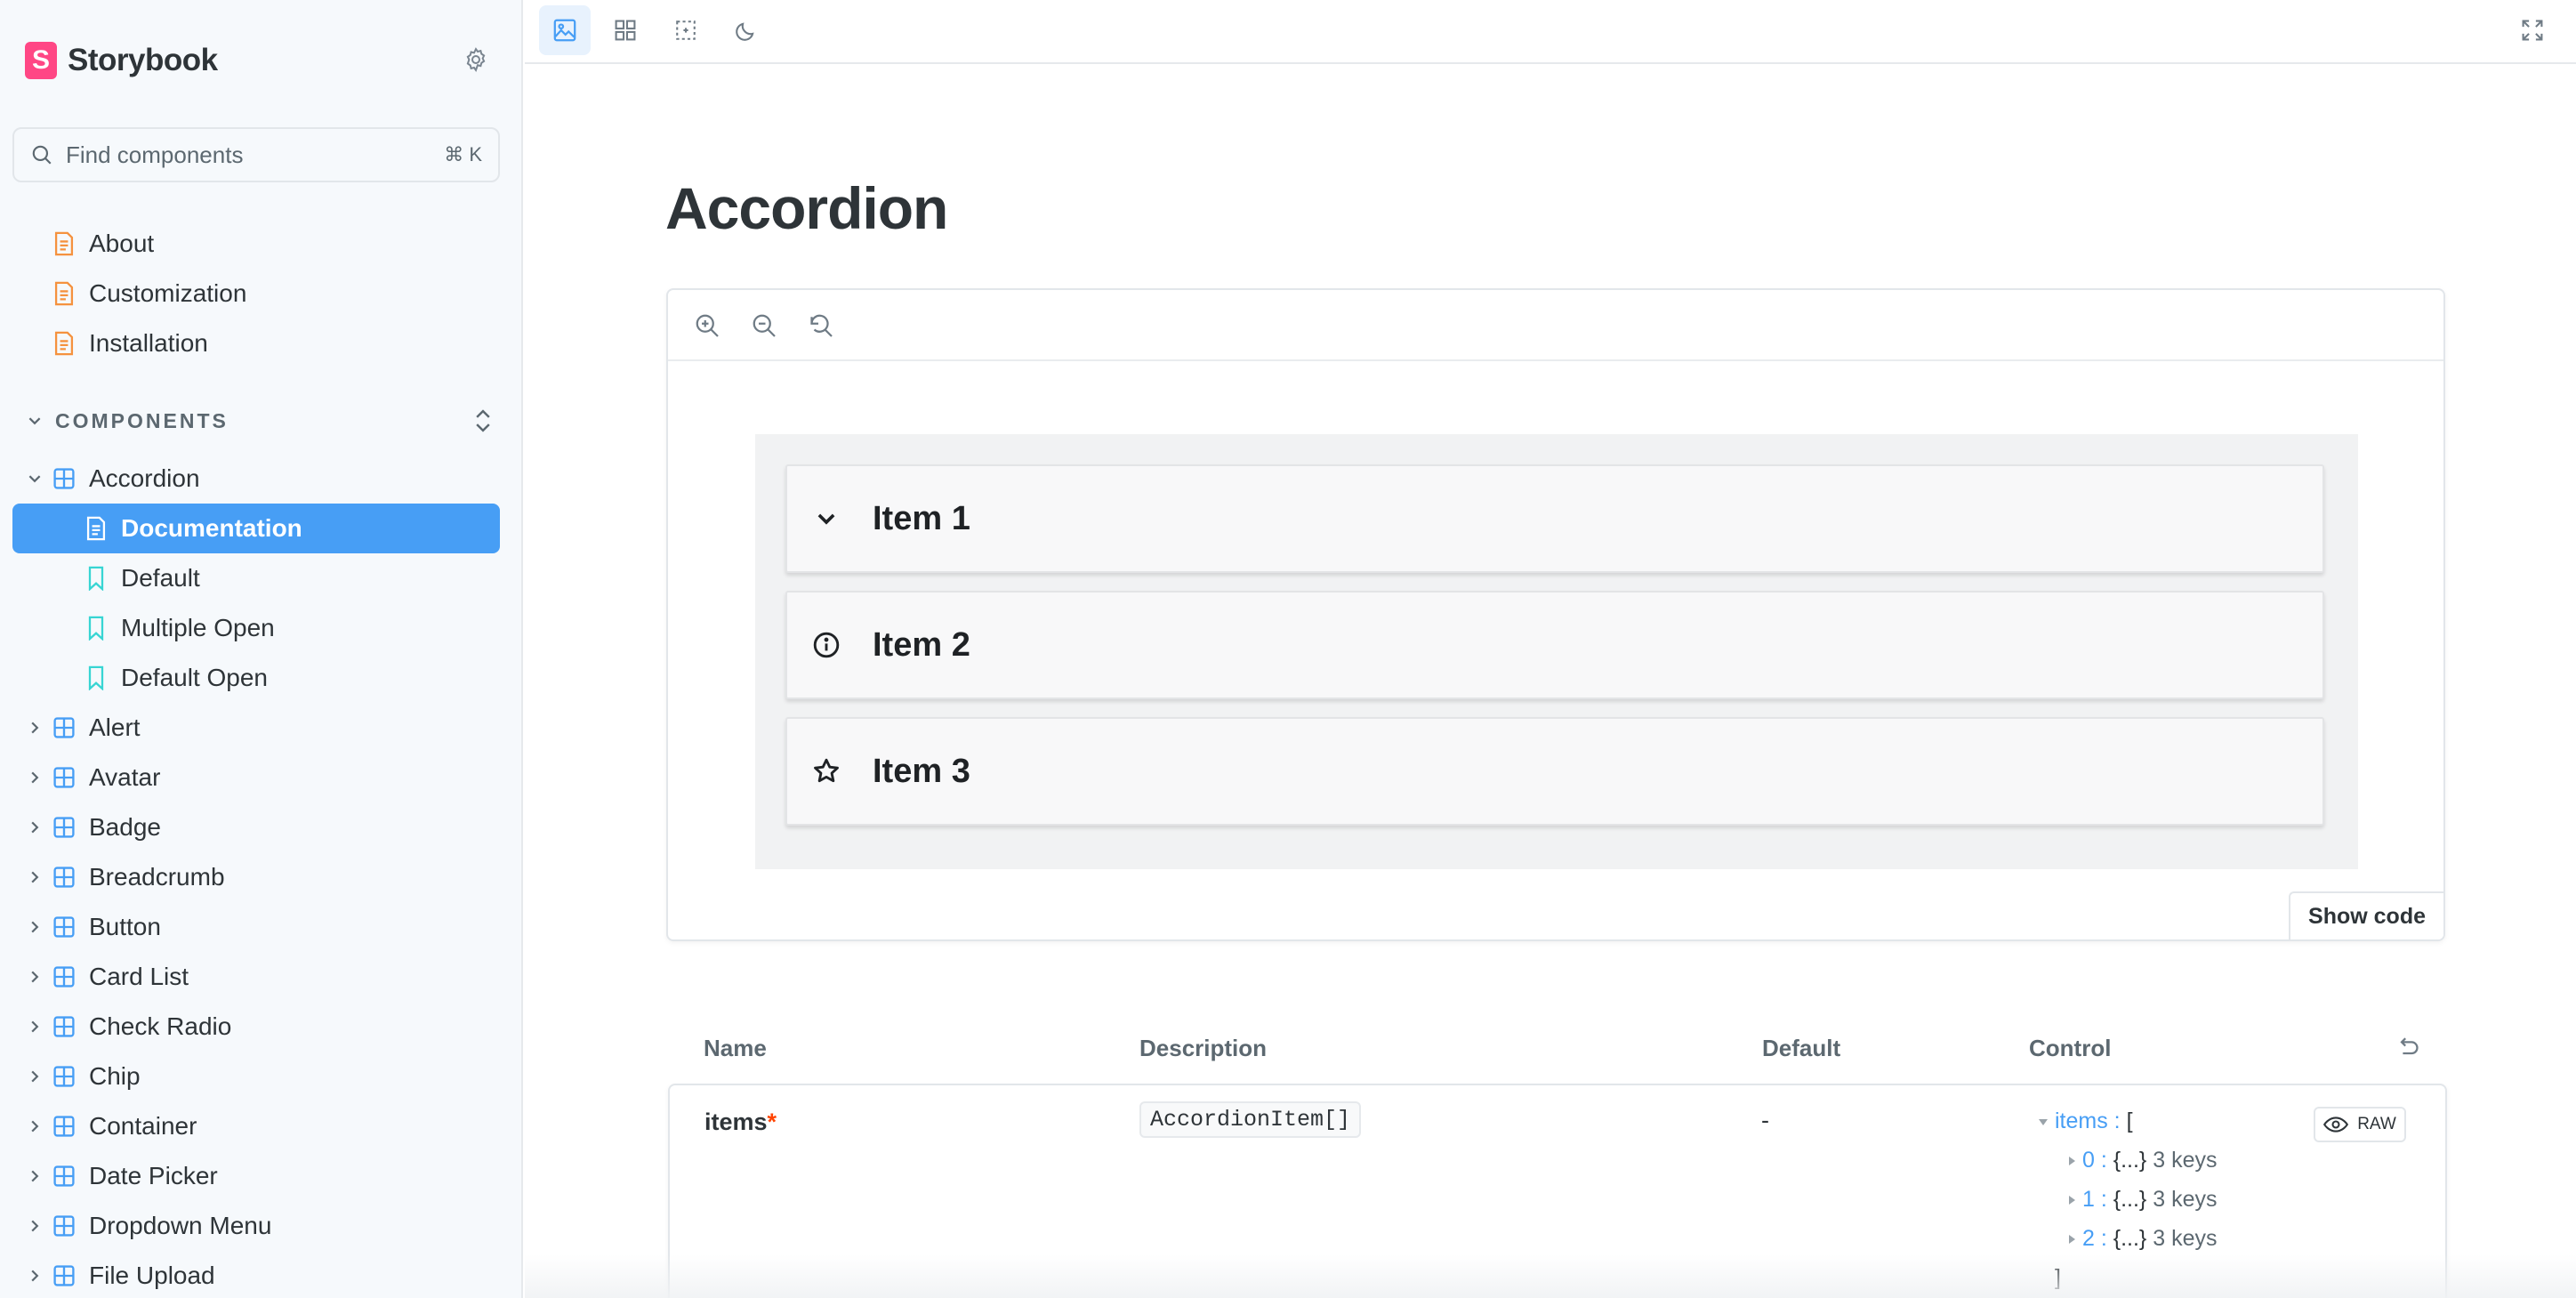  What do you see at coordinates (41, 60) in the screenshot?
I see `storybook-logo-icon: S` at bounding box center [41, 60].